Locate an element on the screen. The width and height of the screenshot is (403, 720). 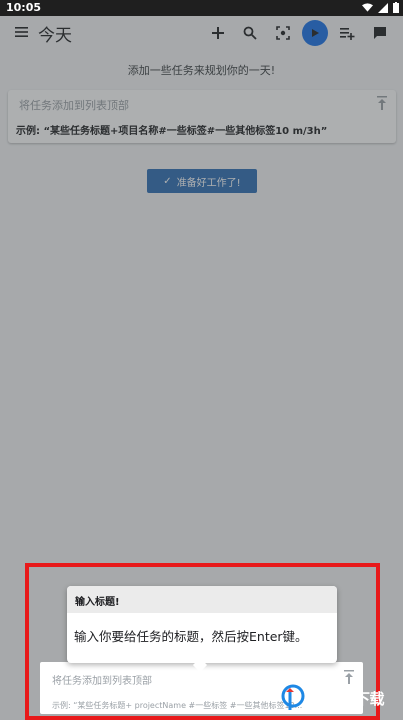
wifi-icon is located at coordinates (367, 7).